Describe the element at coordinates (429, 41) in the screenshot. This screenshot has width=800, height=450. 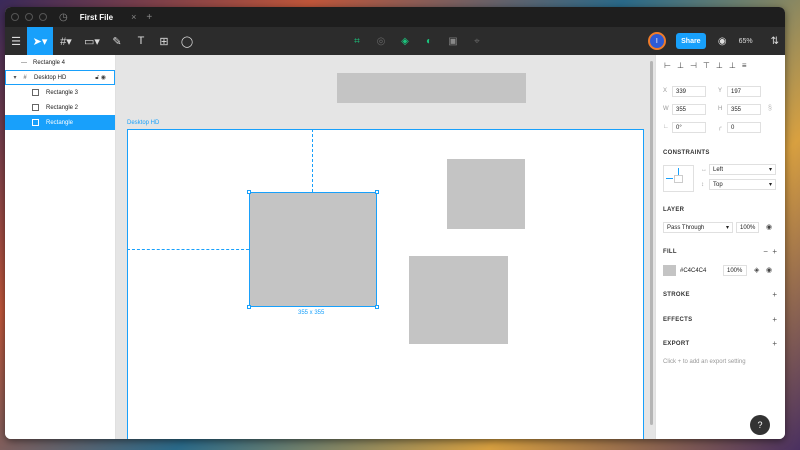
I see `mask-icon: ◐` at that location.